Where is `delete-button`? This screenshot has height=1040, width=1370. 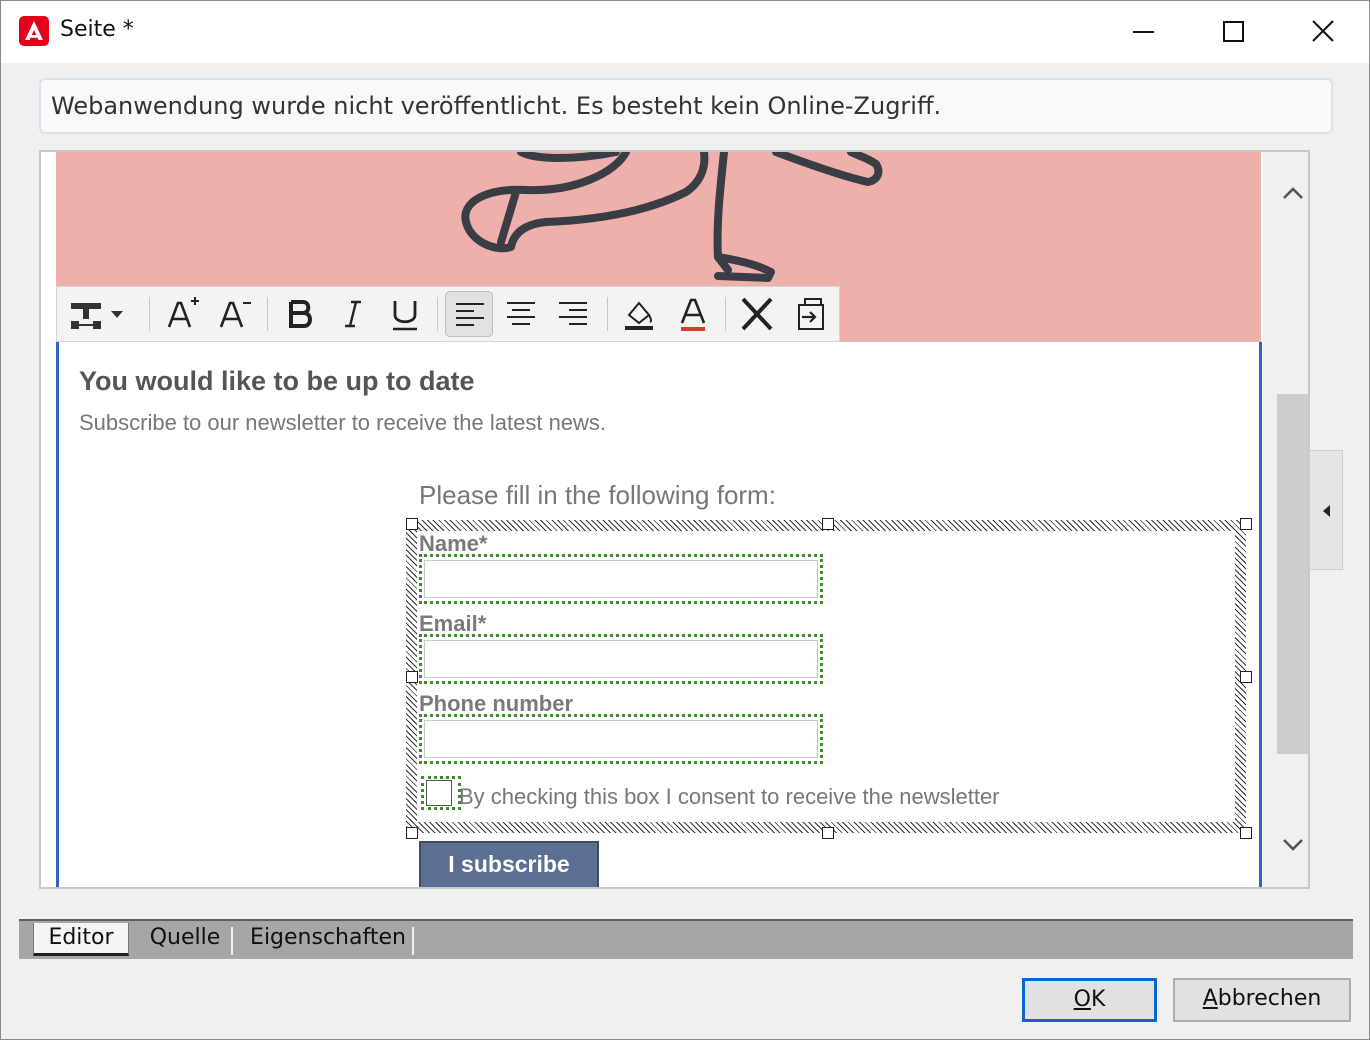 delete-button is located at coordinates (757, 314).